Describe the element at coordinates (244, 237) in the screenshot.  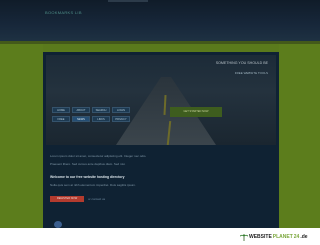
I see `palm-tree-icon` at that location.